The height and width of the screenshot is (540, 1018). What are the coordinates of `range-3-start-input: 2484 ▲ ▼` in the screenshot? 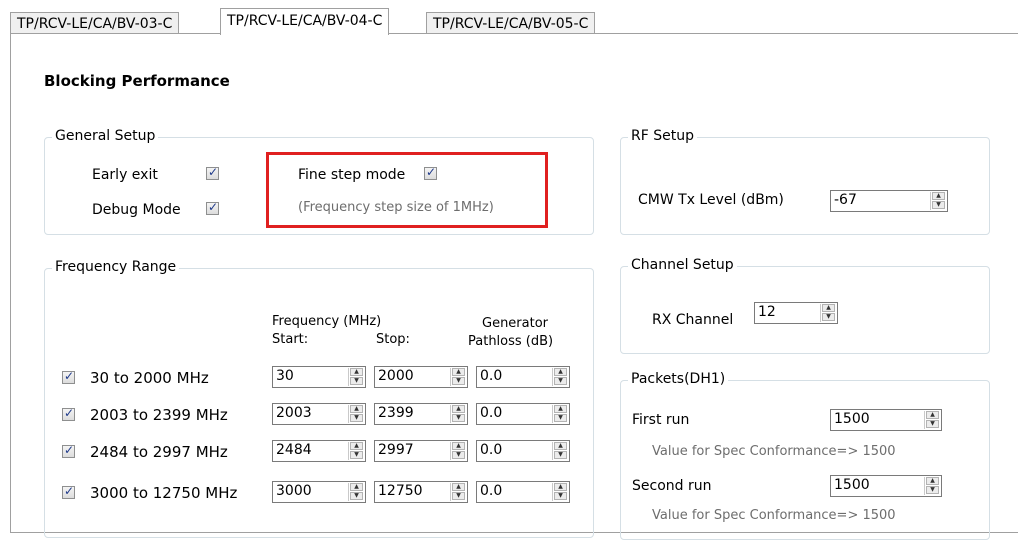 It's located at (319, 451).